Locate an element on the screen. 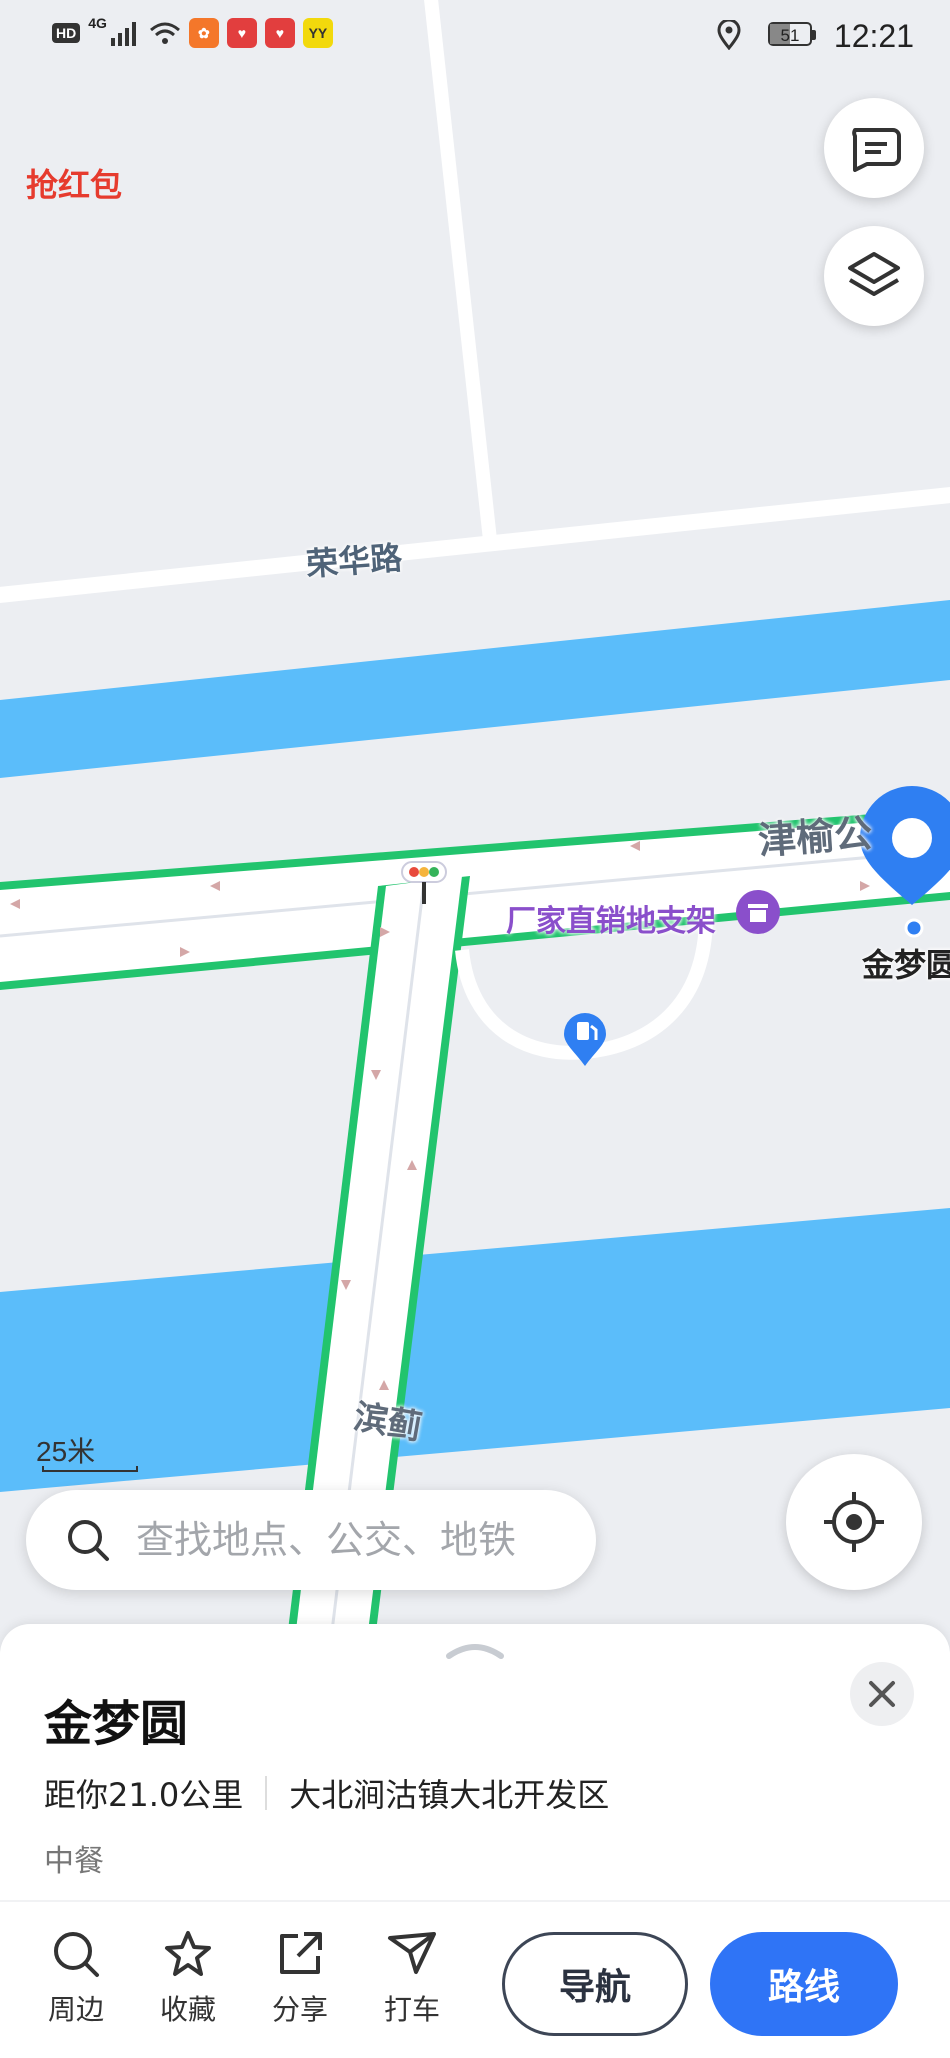 The image size is (950, 2058). nearby-button: 周边 is located at coordinates (76, 1979).